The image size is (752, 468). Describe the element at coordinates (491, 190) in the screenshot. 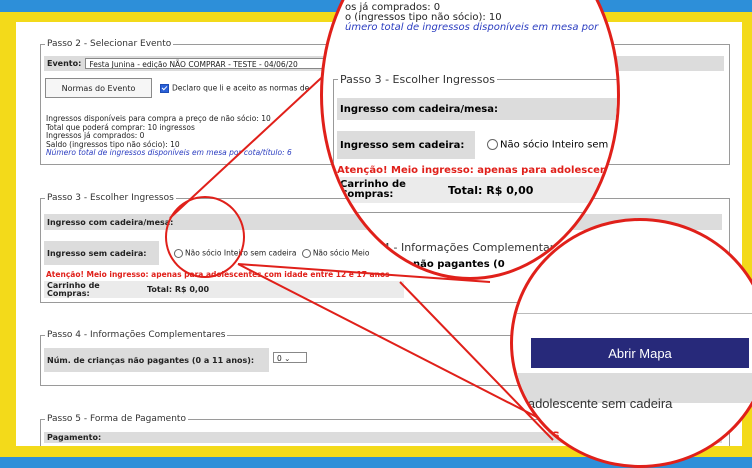

I see `zoom-total: Total: R$ 0,00` at that location.